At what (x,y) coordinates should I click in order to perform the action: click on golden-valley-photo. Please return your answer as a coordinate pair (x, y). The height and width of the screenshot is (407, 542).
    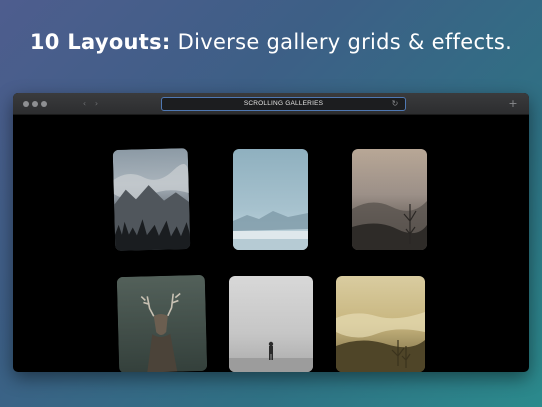
    Looking at the image, I should click on (380, 324).